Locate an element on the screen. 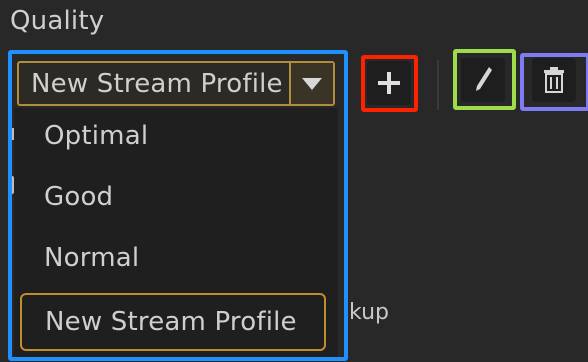 The width and height of the screenshot is (588, 362). highlight-box-edit is located at coordinates (484, 79).